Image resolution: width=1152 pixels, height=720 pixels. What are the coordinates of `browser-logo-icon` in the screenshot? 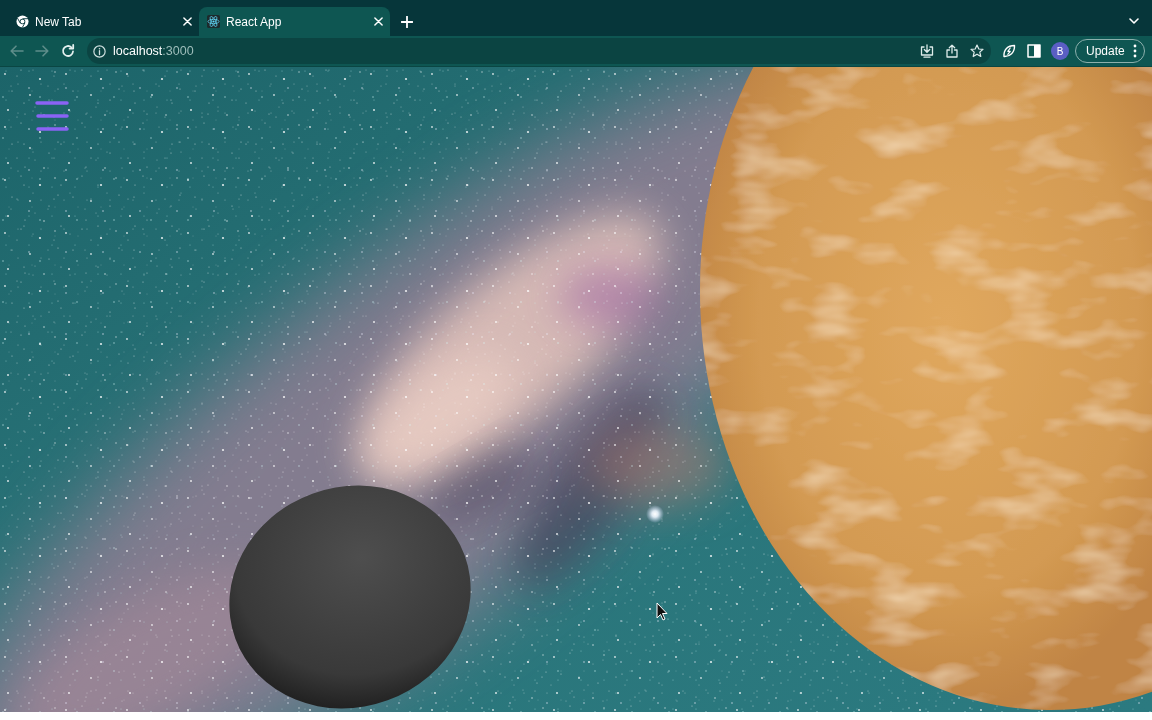 It's located at (22, 21).